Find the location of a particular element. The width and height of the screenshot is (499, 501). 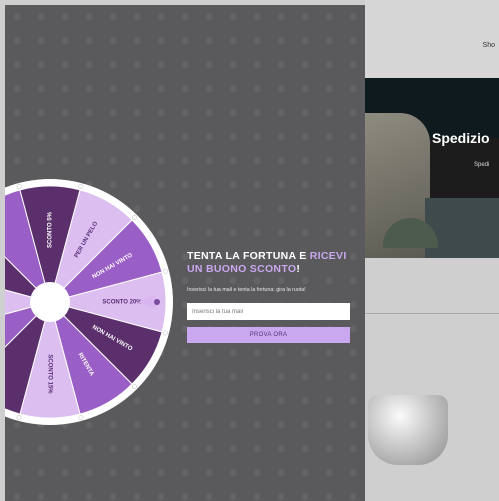

try-now-button: PROVA ORA is located at coordinates (268, 335).